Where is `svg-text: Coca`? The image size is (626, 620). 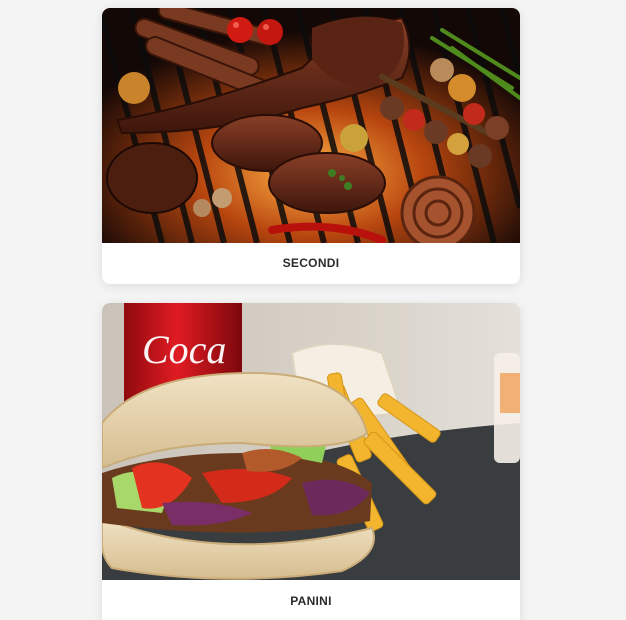
svg-text: Coca is located at coordinates (184, 349).